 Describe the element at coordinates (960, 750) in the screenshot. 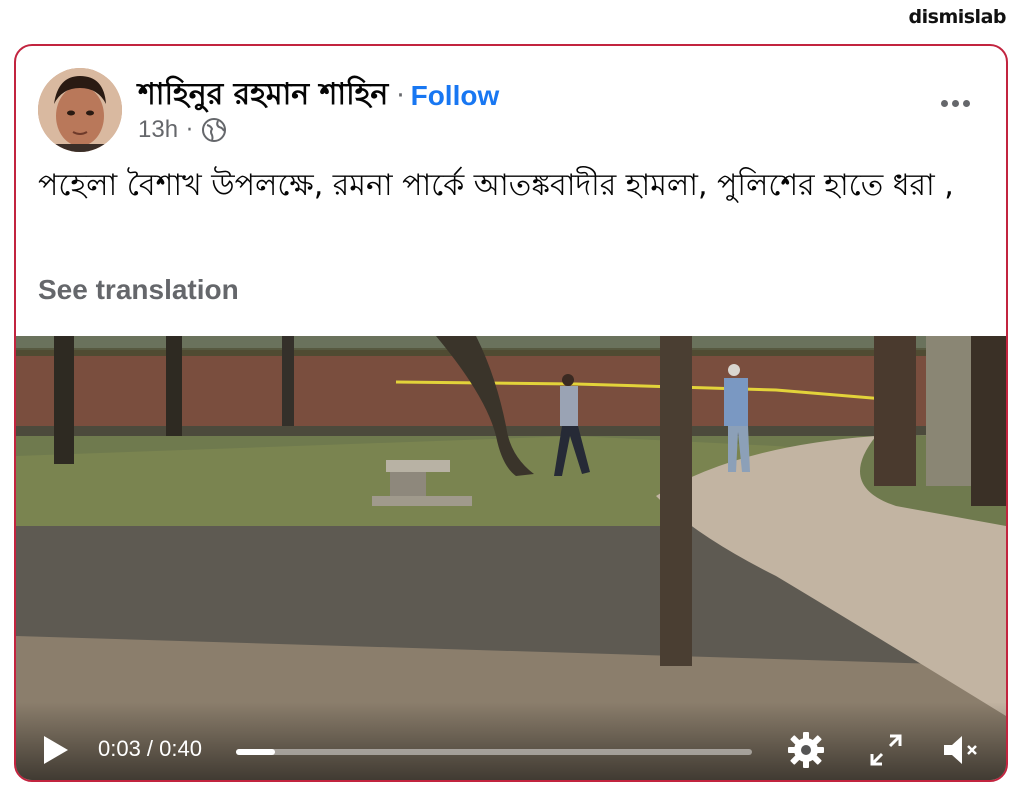

I see `volume-muted-icon` at that location.